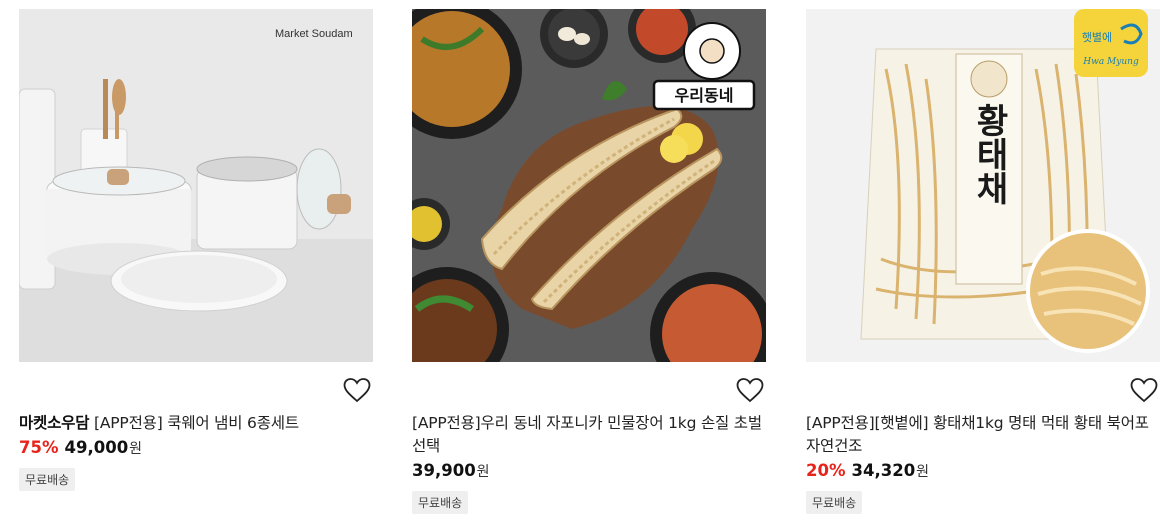 The image size is (1175, 519). I want to click on price-row: 75% 49,000 원, so click(196, 448).